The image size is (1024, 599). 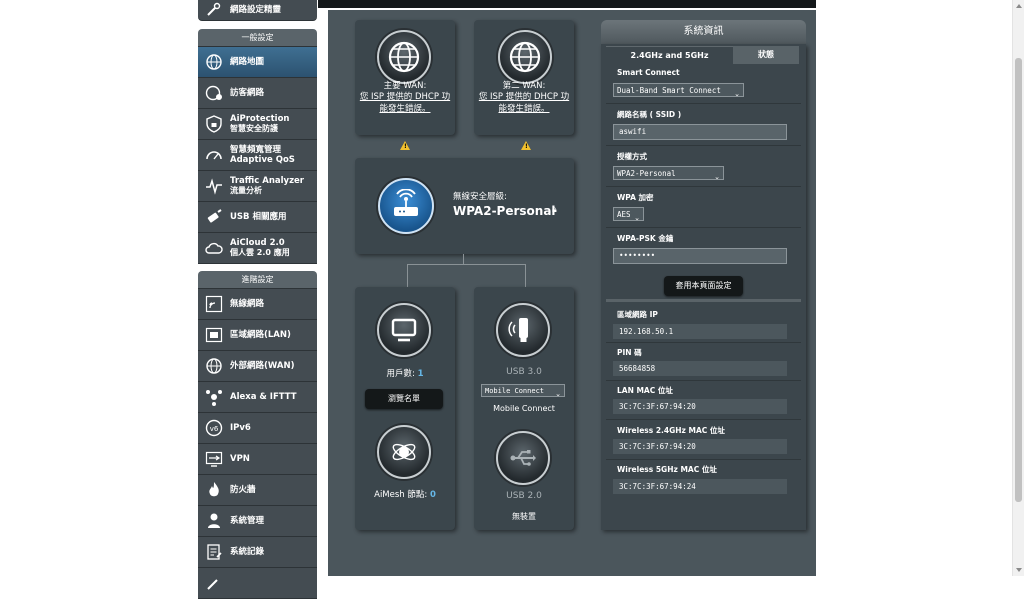 I want to click on smart-connect-value: Dual-Band Smart Connect, so click(x=669, y=90).